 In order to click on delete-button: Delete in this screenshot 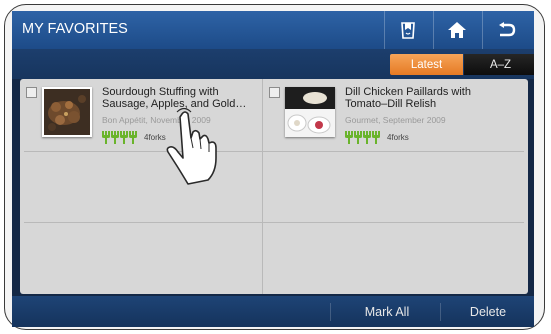, I will do `click(488, 311)`.